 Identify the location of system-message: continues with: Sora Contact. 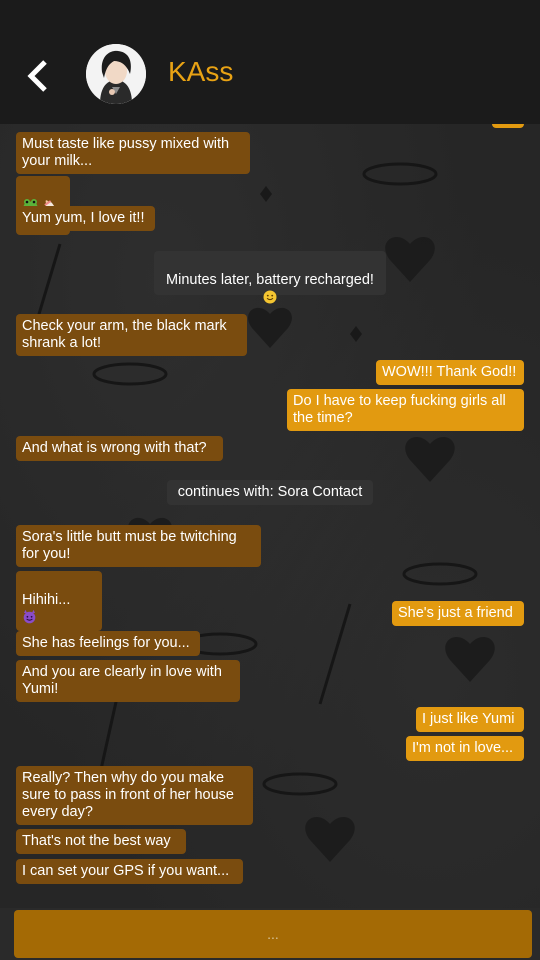
(270, 492).